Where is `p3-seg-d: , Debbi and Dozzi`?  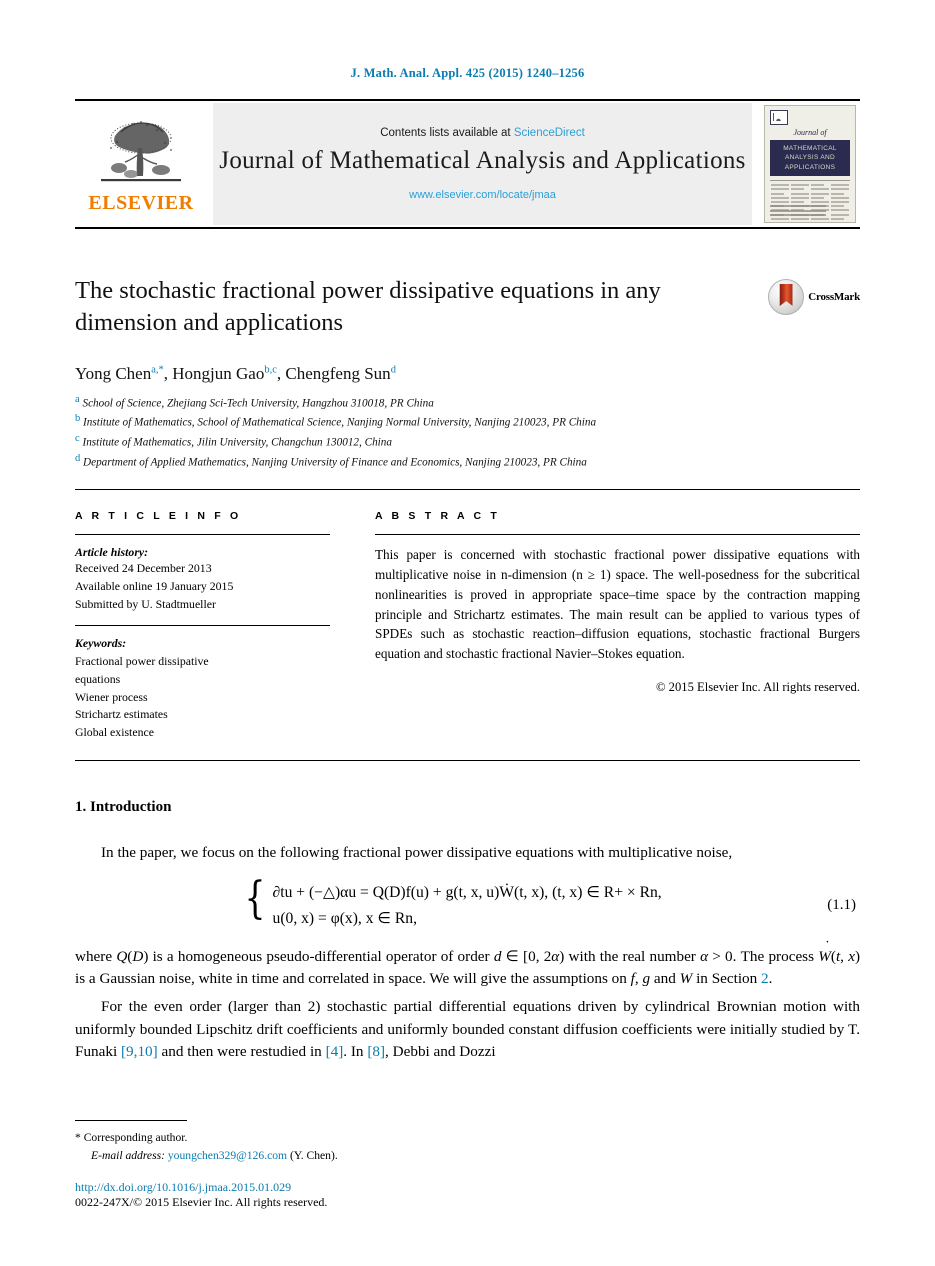
p3-seg-d: , Debbi and Dozzi is located at coordinates (440, 1051).